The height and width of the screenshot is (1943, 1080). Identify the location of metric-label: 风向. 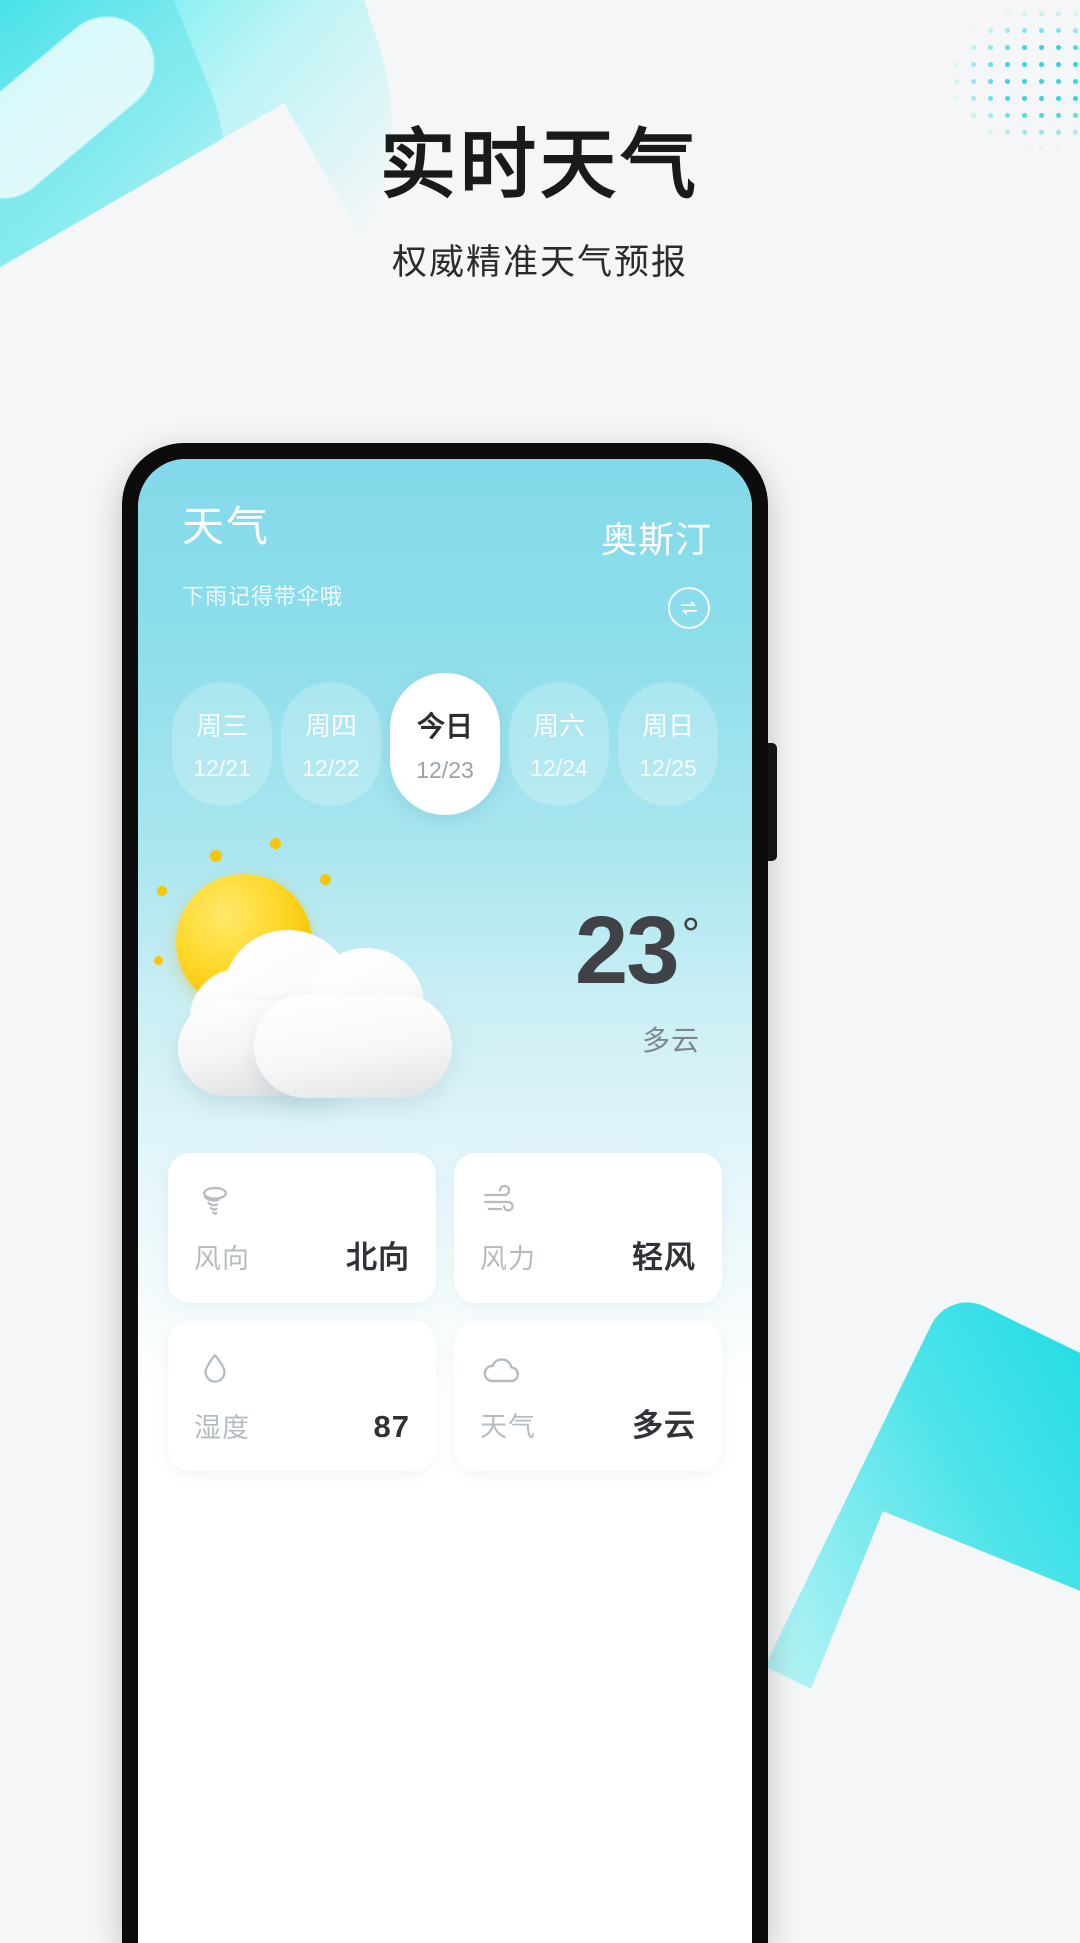
(222, 1259).